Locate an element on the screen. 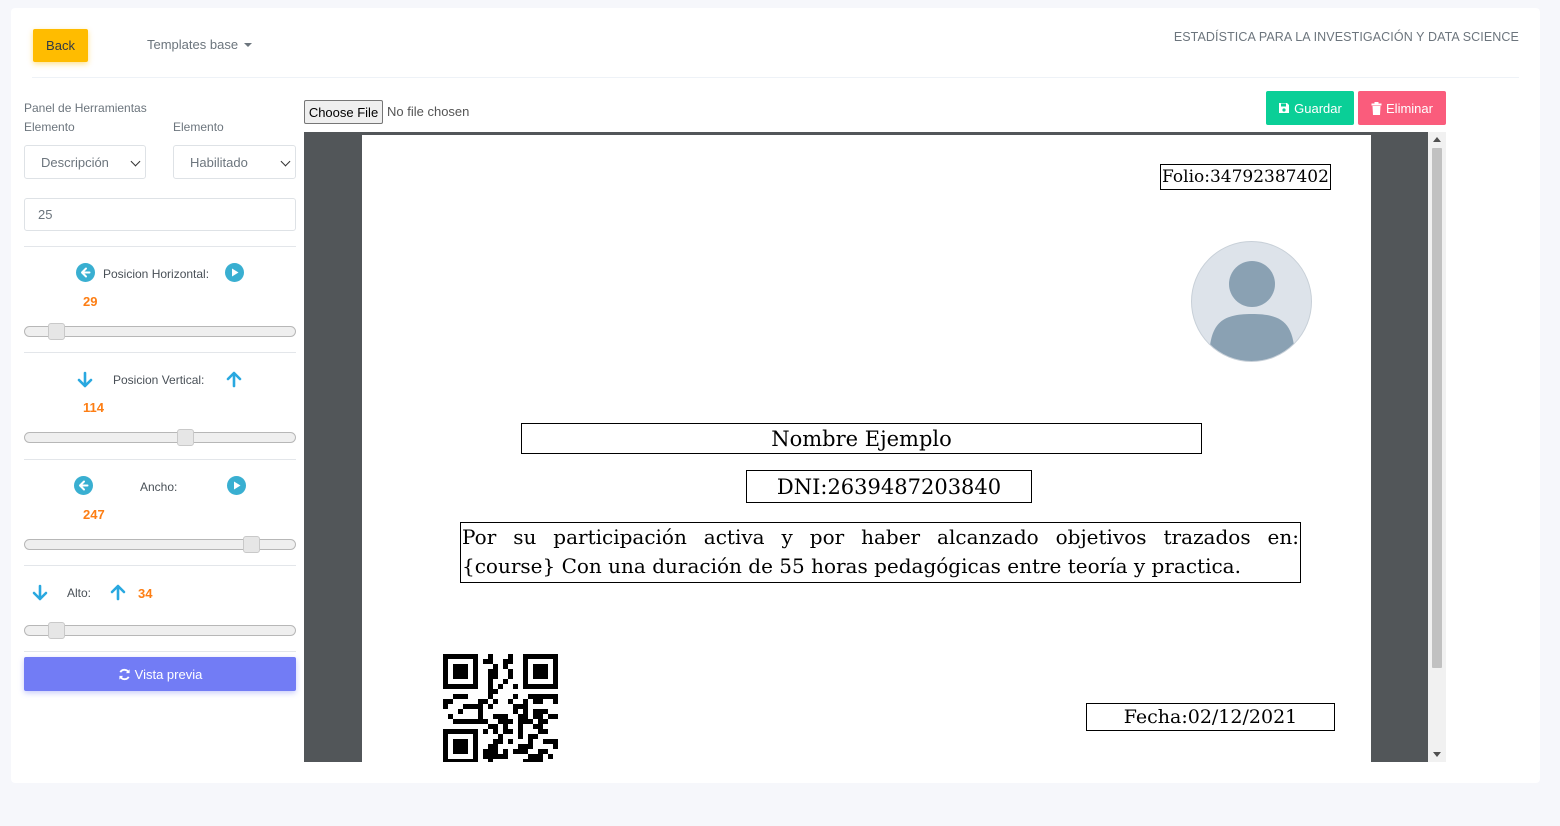 Image resolution: width=1560 pixels, height=826 pixels. back-button: Back is located at coordinates (60, 45).